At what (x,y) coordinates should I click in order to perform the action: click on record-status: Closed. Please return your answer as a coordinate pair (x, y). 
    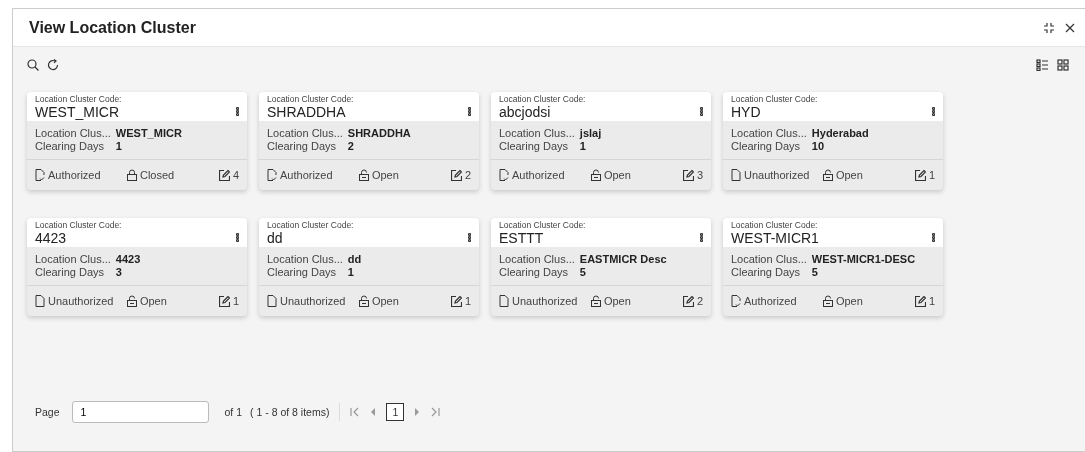
    Looking at the image, I should click on (157, 175).